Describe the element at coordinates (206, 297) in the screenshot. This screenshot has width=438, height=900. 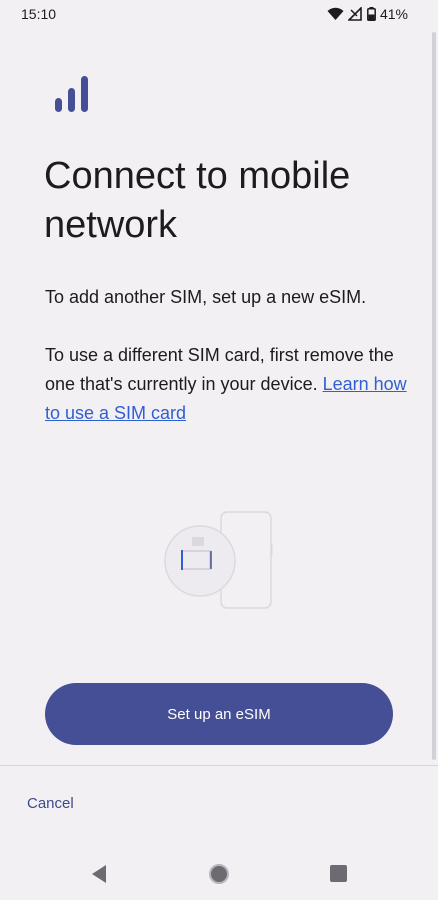
I see `esim-instruction-text: To add another SIM, set up a new eSIM.` at that location.